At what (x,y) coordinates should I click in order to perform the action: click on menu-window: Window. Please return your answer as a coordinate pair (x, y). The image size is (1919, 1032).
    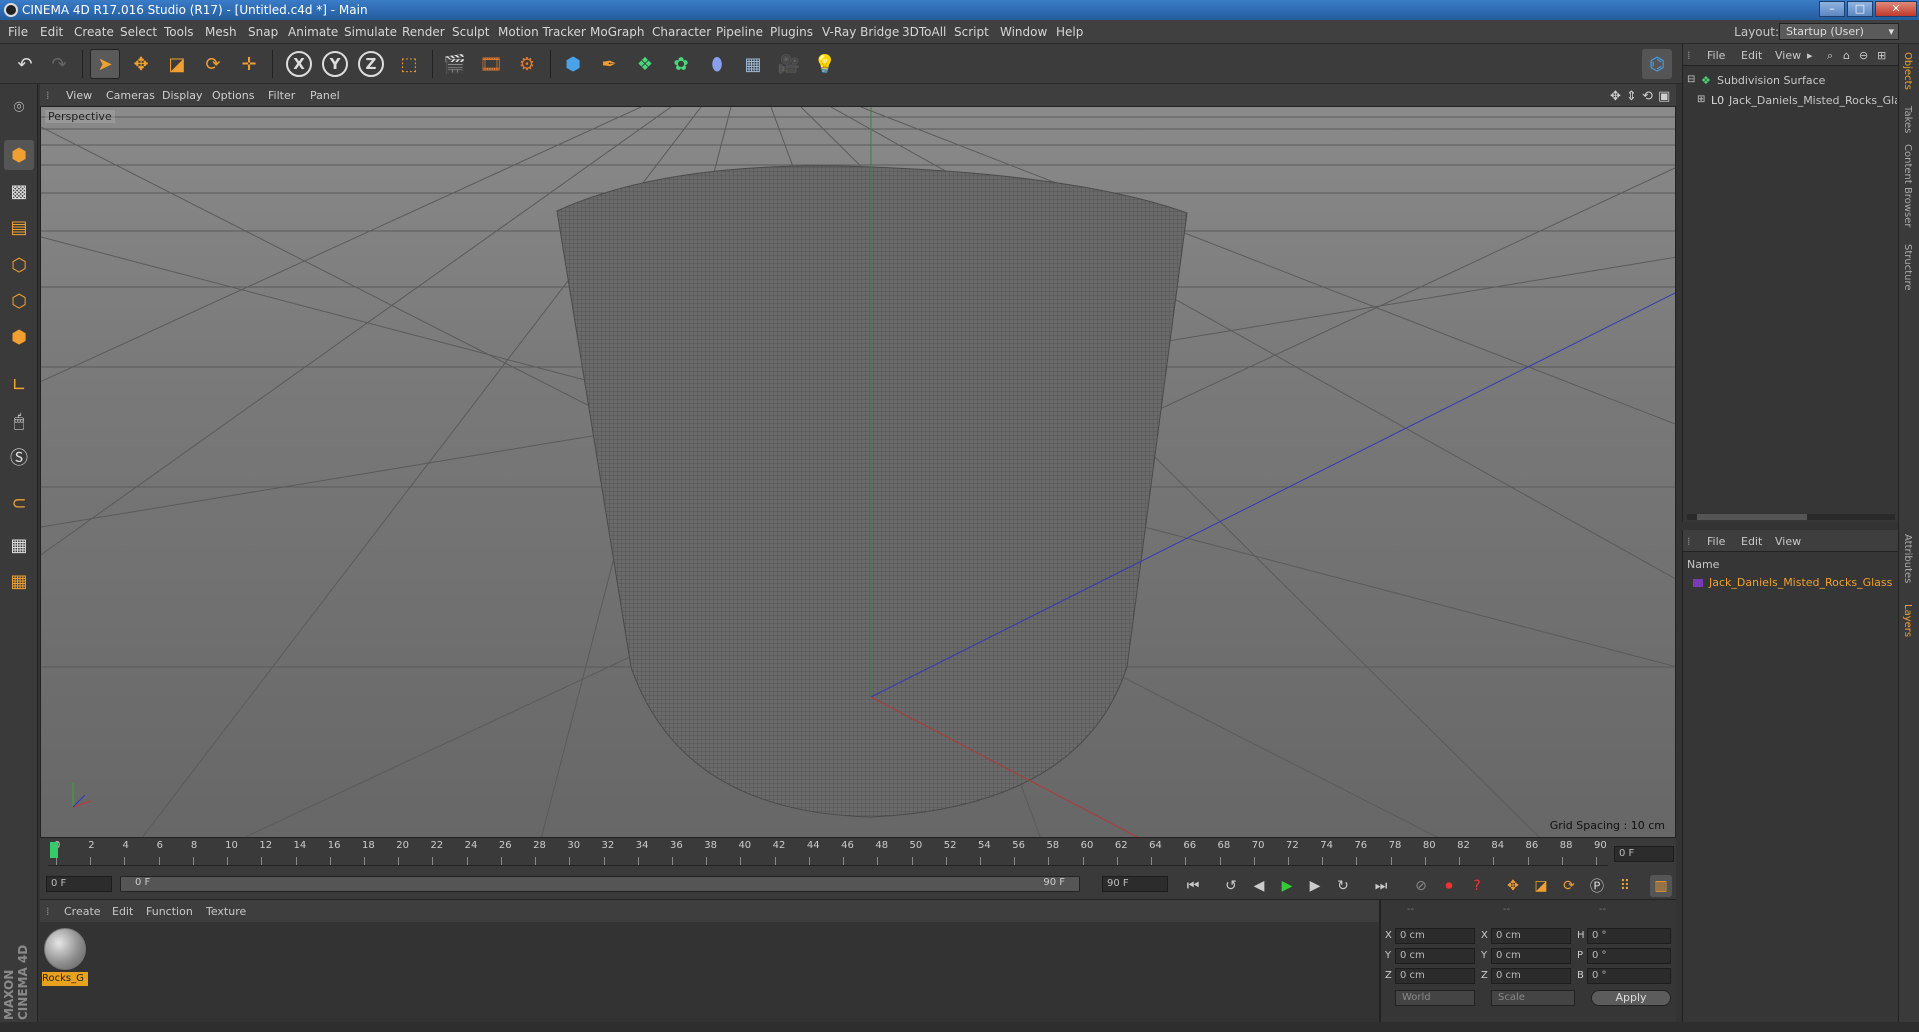
    Looking at the image, I should click on (1023, 32).